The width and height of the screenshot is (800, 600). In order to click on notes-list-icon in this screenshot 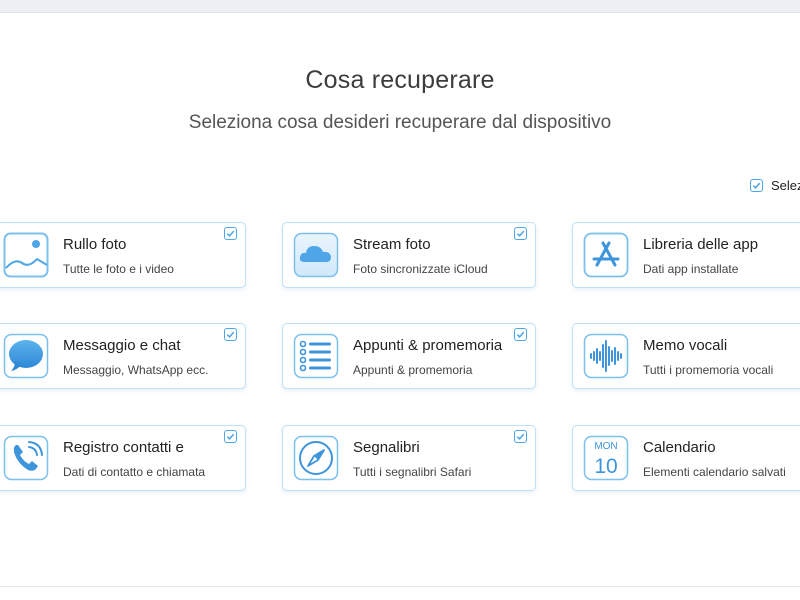, I will do `click(316, 356)`.